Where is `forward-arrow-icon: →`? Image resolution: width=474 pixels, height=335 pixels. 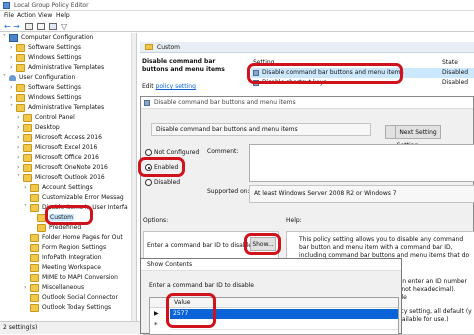
forward-arrow-icon: → is located at coordinates (16, 26).